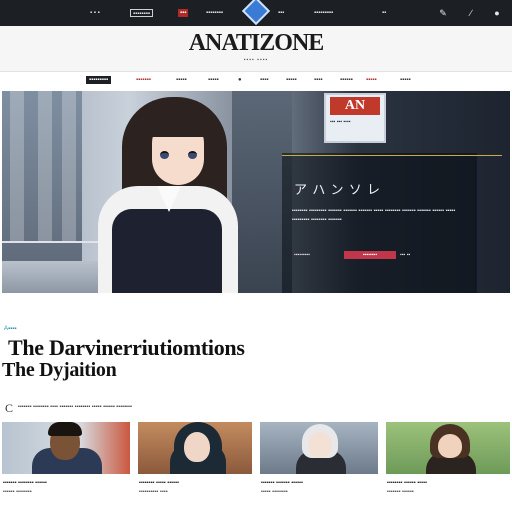 The image size is (512, 512). What do you see at coordinates (153, 492) in the screenshot?
I see `card-subtitle: ▪▪▪▪▪▪▪▪▪▪ ▪▪▪▪` at bounding box center [153, 492].